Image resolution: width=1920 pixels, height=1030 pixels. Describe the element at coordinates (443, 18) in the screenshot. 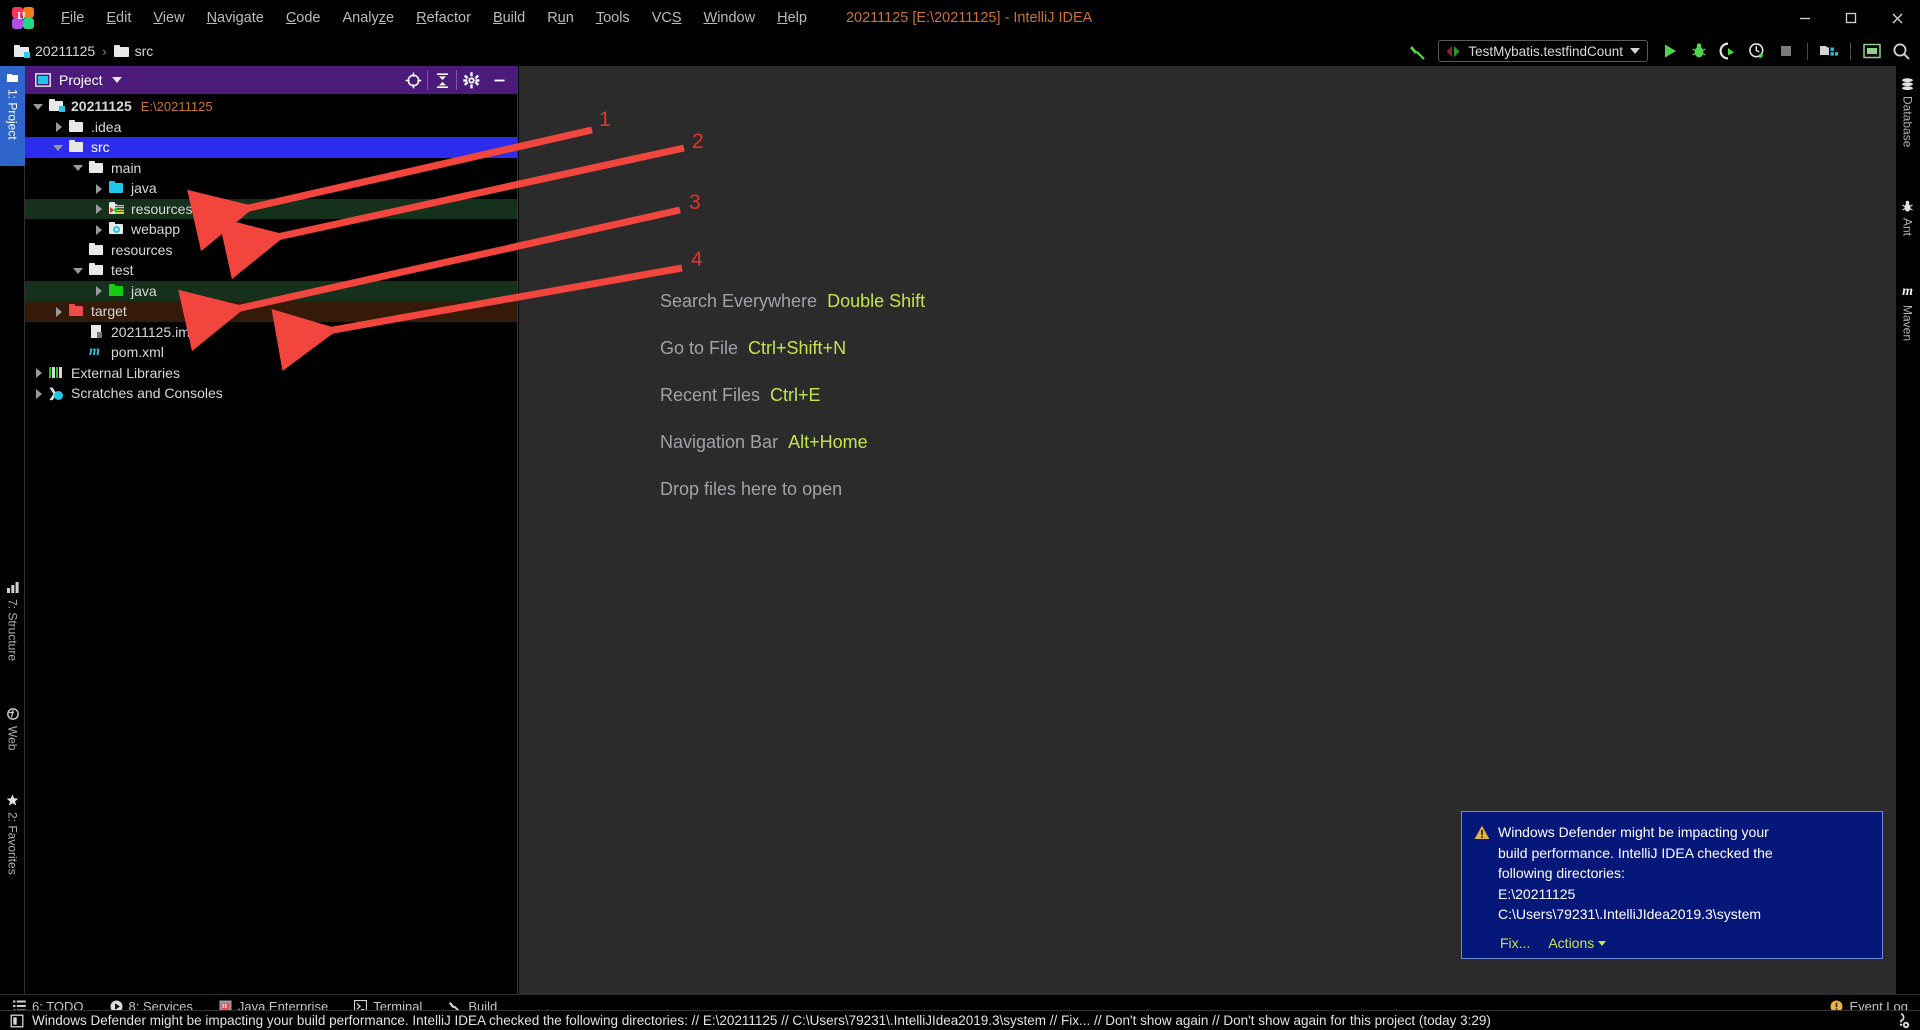

I see `menu-item-refactor: Refactor` at that location.